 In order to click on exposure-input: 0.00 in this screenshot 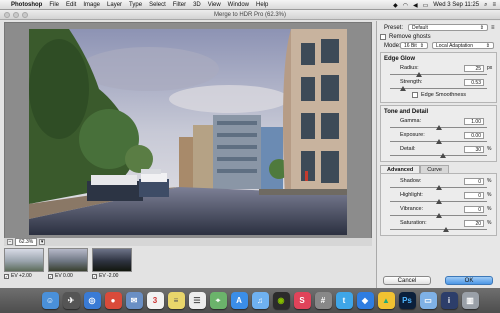, I will do `click(474, 135)`.